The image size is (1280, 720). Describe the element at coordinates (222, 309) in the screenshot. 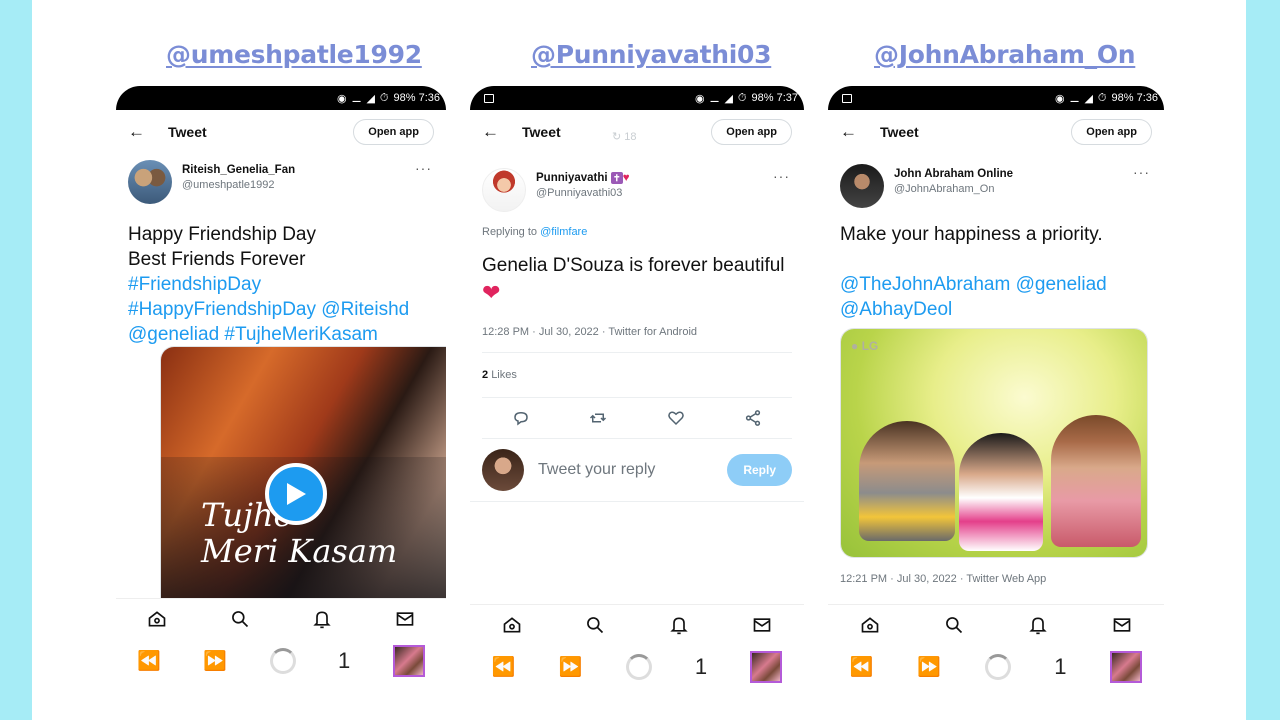

I see `hashtag-link: #HappyFriendshipDay` at that location.